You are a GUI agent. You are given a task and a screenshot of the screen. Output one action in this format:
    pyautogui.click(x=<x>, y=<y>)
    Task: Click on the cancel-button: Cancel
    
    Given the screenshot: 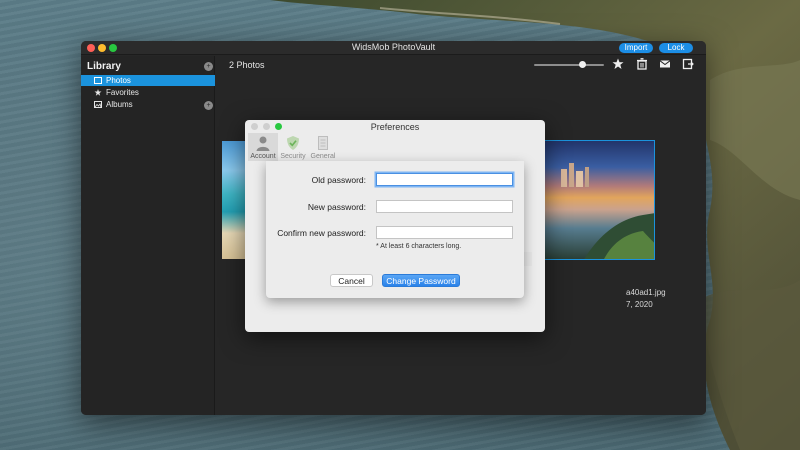 What is the action you would take?
    pyautogui.click(x=351, y=280)
    